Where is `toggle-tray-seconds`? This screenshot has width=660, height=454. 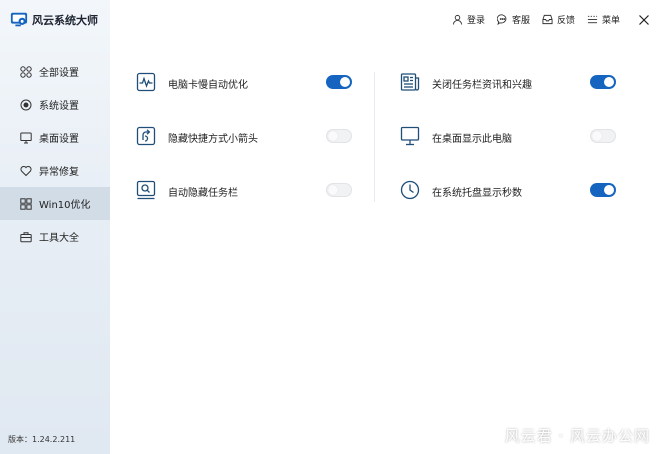 toggle-tray-seconds is located at coordinates (603, 190).